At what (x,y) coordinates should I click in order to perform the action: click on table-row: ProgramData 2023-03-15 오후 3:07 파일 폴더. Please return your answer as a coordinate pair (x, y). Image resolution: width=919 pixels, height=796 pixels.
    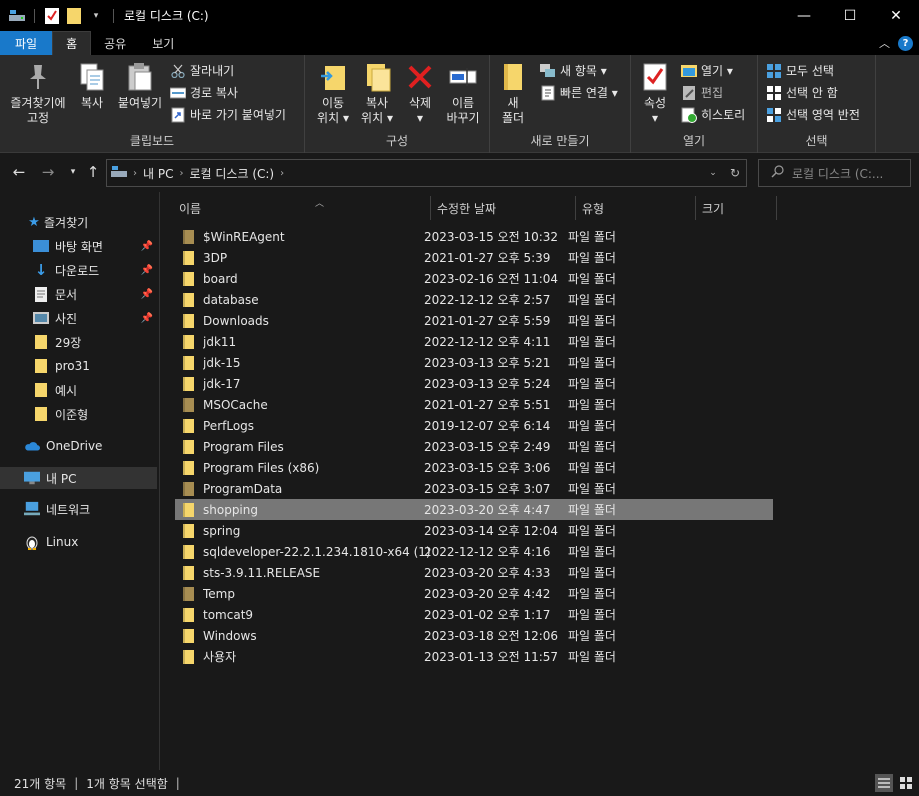
    Looking at the image, I should click on (474, 488).